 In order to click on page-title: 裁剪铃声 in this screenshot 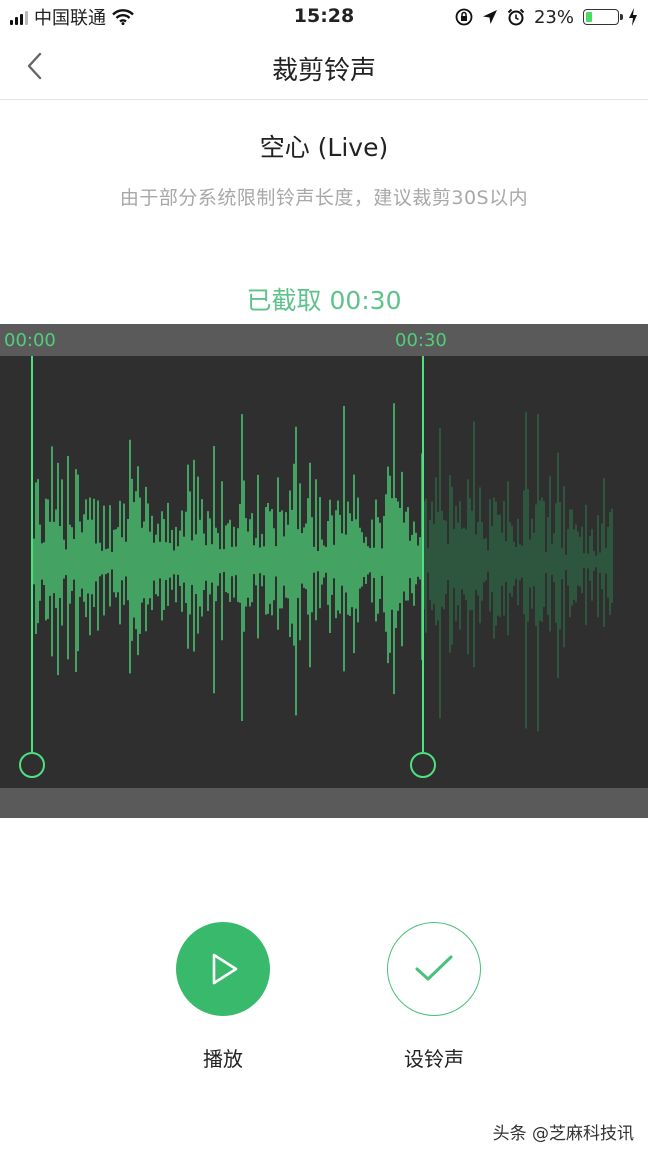, I will do `click(323, 71)`.